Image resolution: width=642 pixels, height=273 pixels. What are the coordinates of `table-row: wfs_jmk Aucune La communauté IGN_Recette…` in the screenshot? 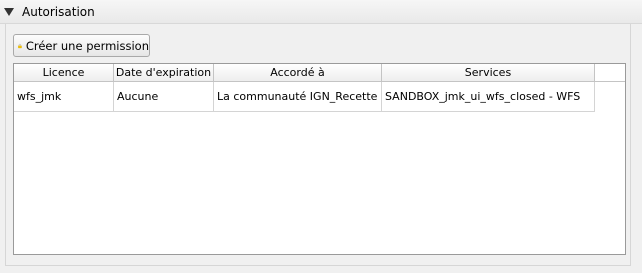 It's located at (304, 97).